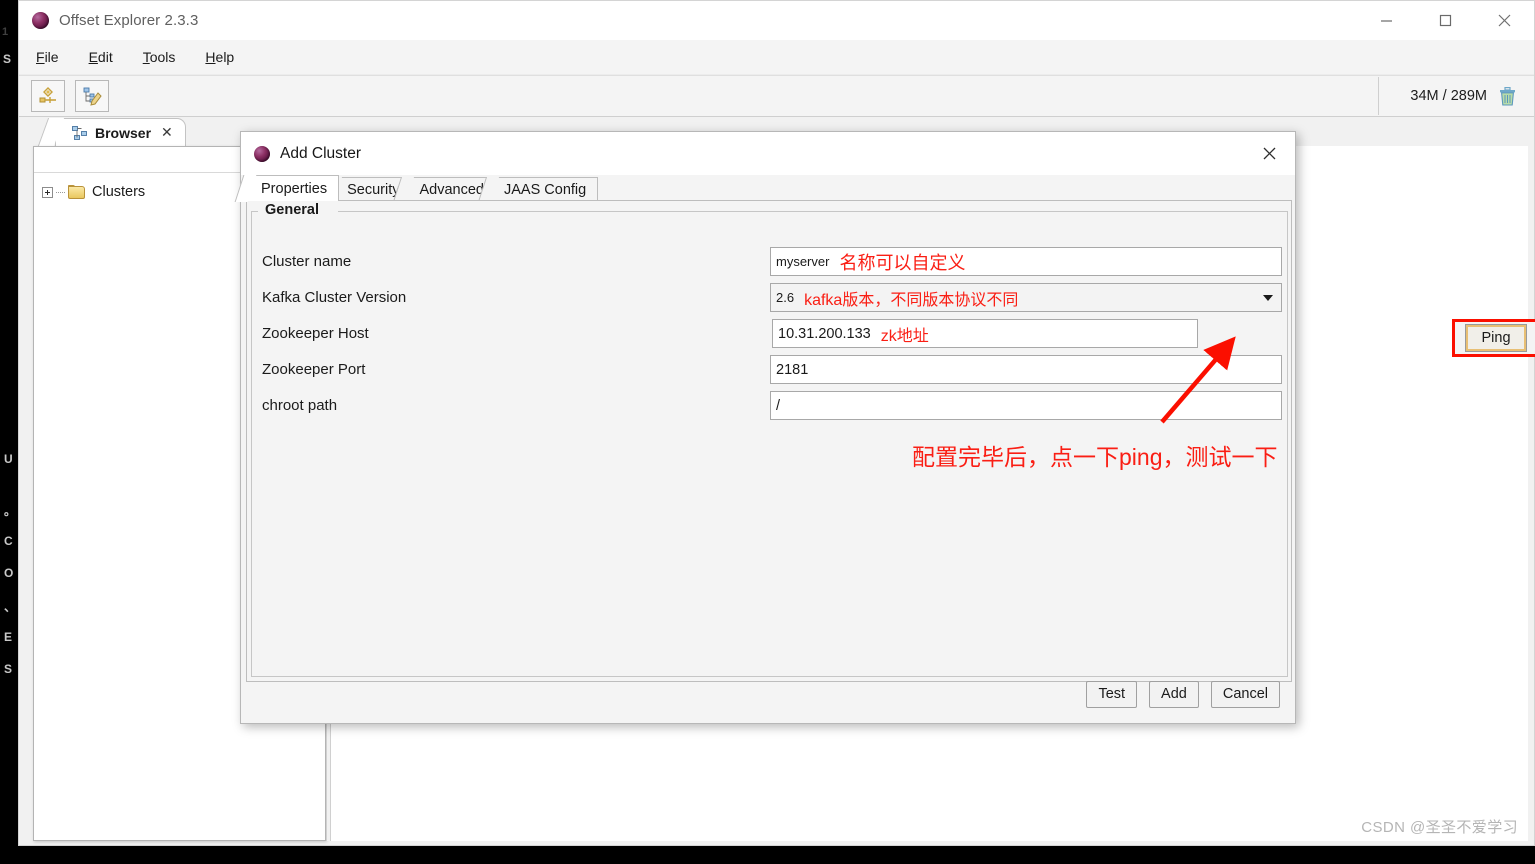 The image size is (1535, 864). I want to click on add-button: Add, so click(1174, 694).